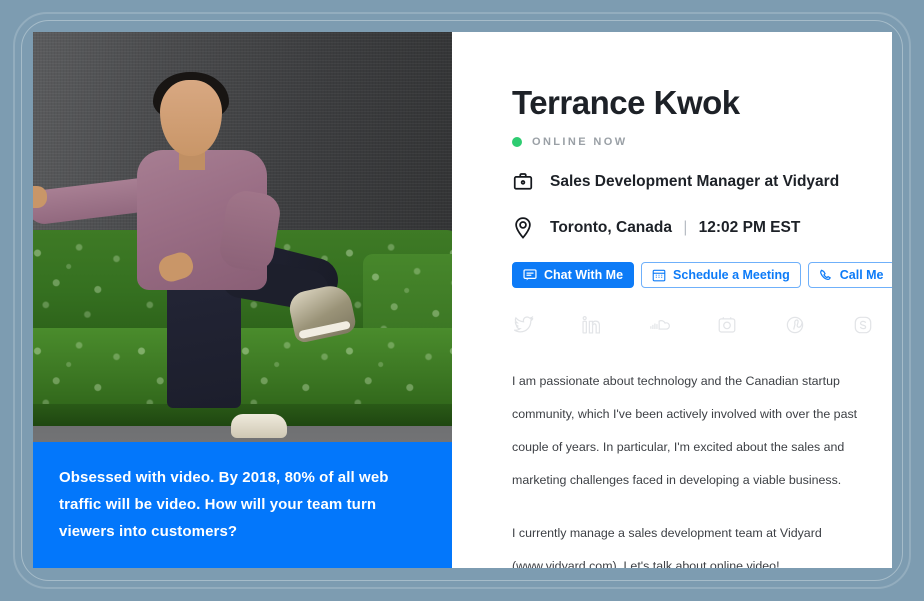  Describe the element at coordinates (611, 227) in the screenshot. I see `location-text: Toronto, Canada` at that location.